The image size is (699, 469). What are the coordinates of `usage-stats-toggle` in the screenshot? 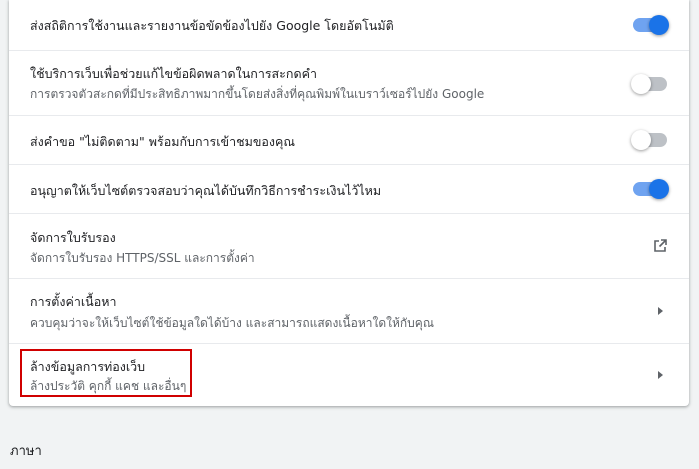 It's located at (651, 25).